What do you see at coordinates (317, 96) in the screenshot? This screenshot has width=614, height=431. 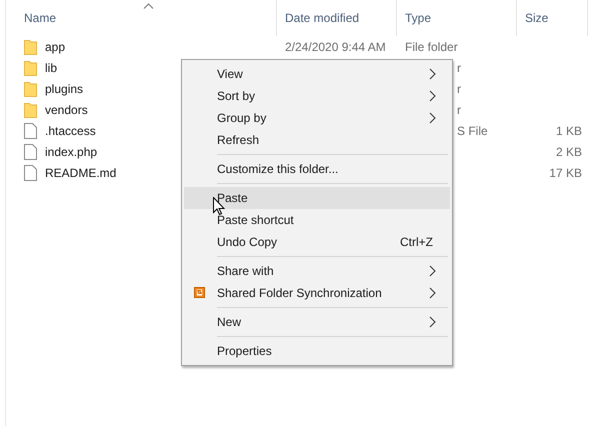 I see `menu-item: Sort by` at bounding box center [317, 96].